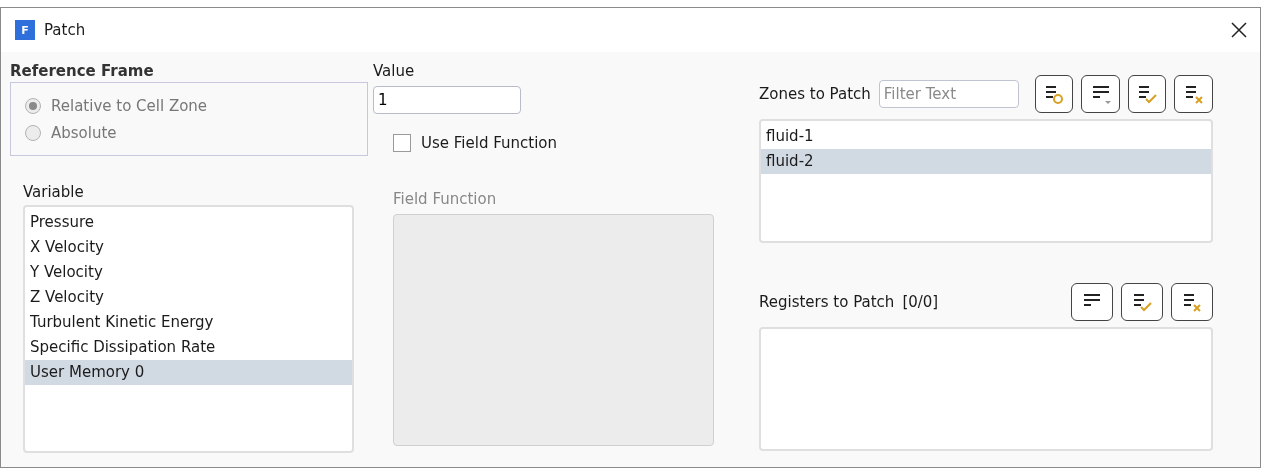  I want to click on field-label: Field Function, so click(445, 199).